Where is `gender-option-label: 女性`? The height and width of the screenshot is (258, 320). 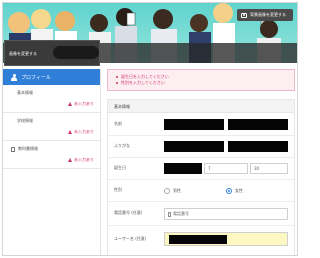 gender-option-label: 女性 is located at coordinates (239, 190).